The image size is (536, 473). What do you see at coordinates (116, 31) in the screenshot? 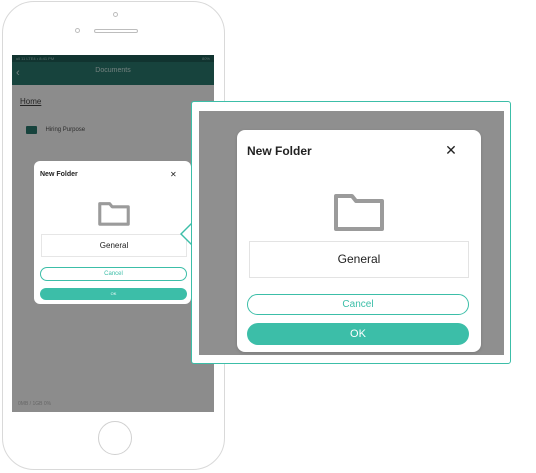
I see `earpiece-speaker` at bounding box center [116, 31].